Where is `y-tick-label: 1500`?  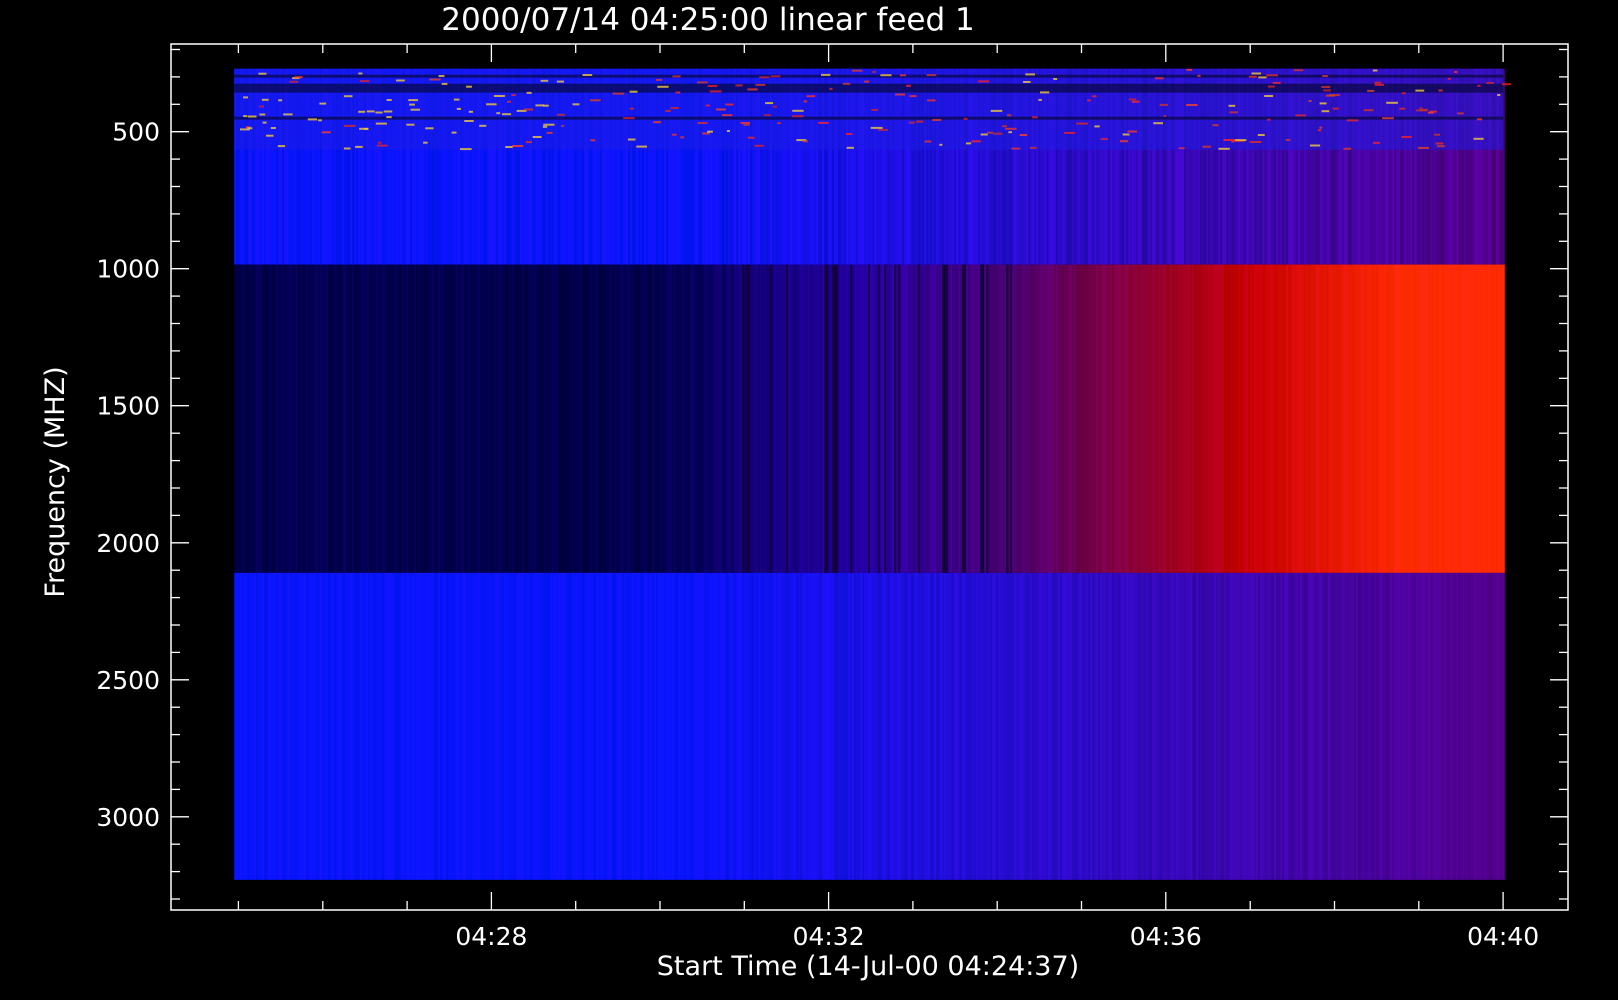 y-tick-label: 1500 is located at coordinates (128, 406).